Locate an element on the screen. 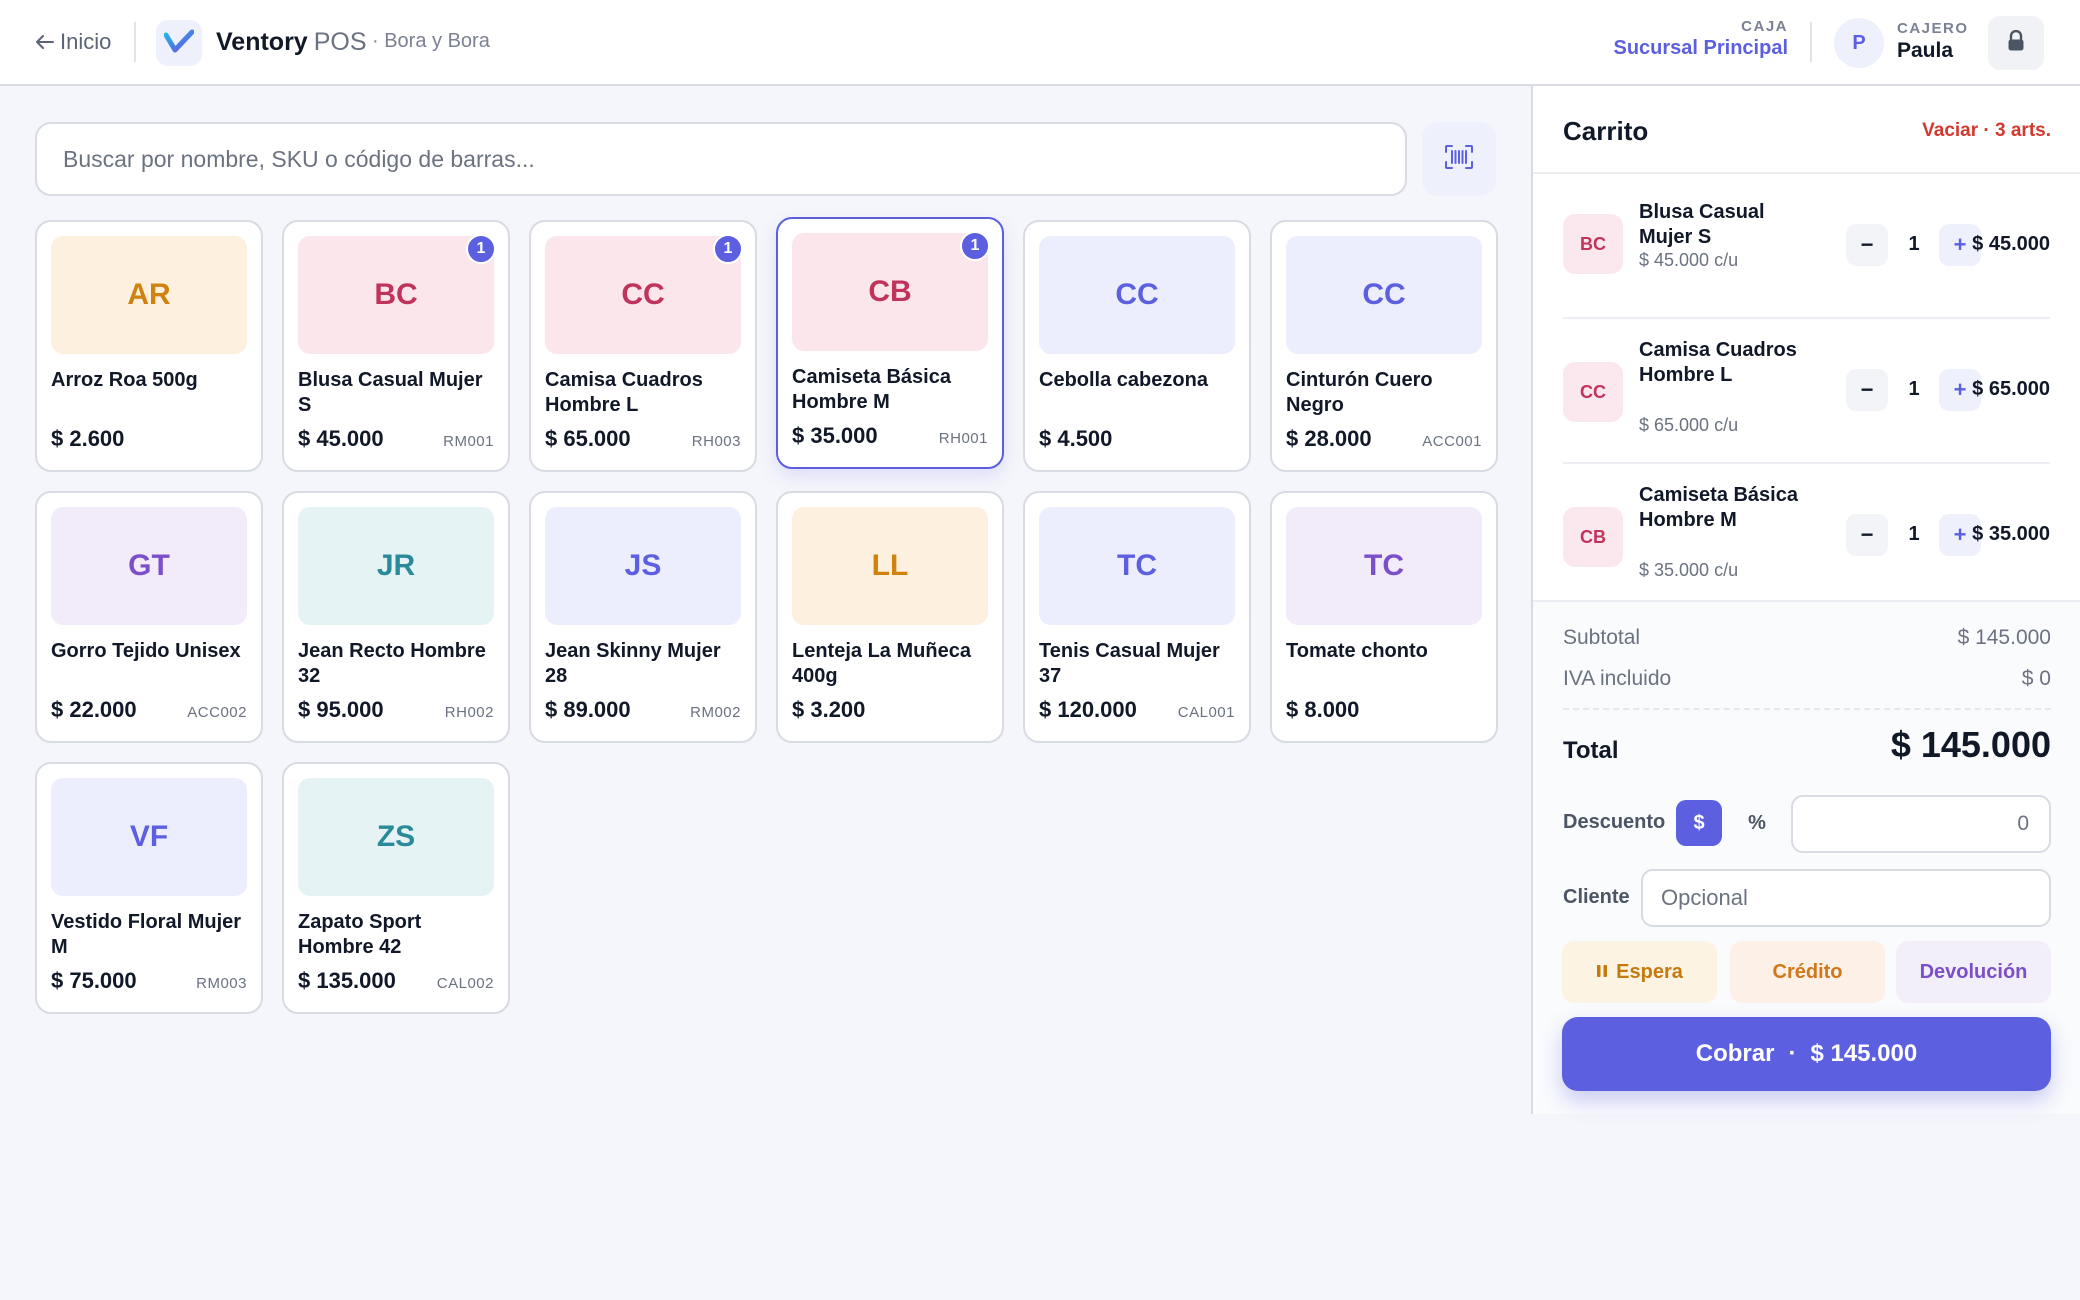 The width and height of the screenshot is (2080, 1300). product-name: Zapato Sport Hombre 42 is located at coordinates (360, 934).